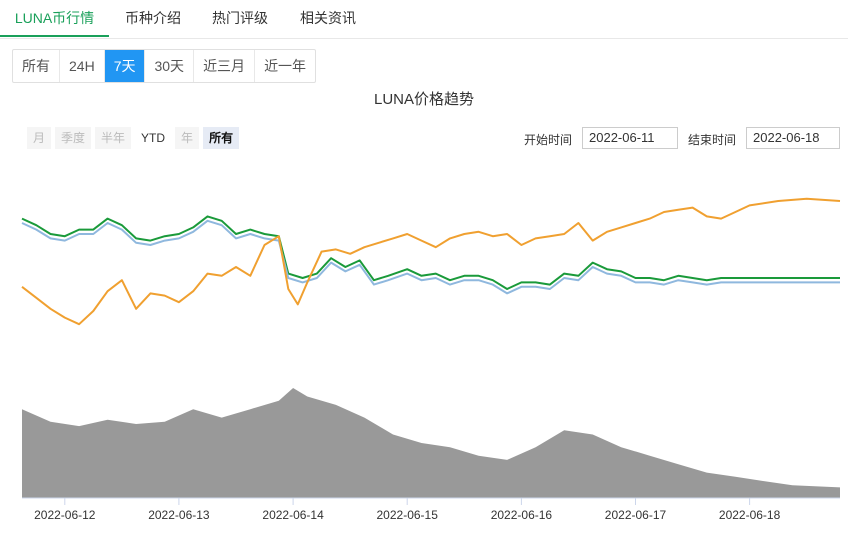  What do you see at coordinates (65, 515) in the screenshot?
I see `x-tick-label: 2022-06-12` at bounding box center [65, 515].